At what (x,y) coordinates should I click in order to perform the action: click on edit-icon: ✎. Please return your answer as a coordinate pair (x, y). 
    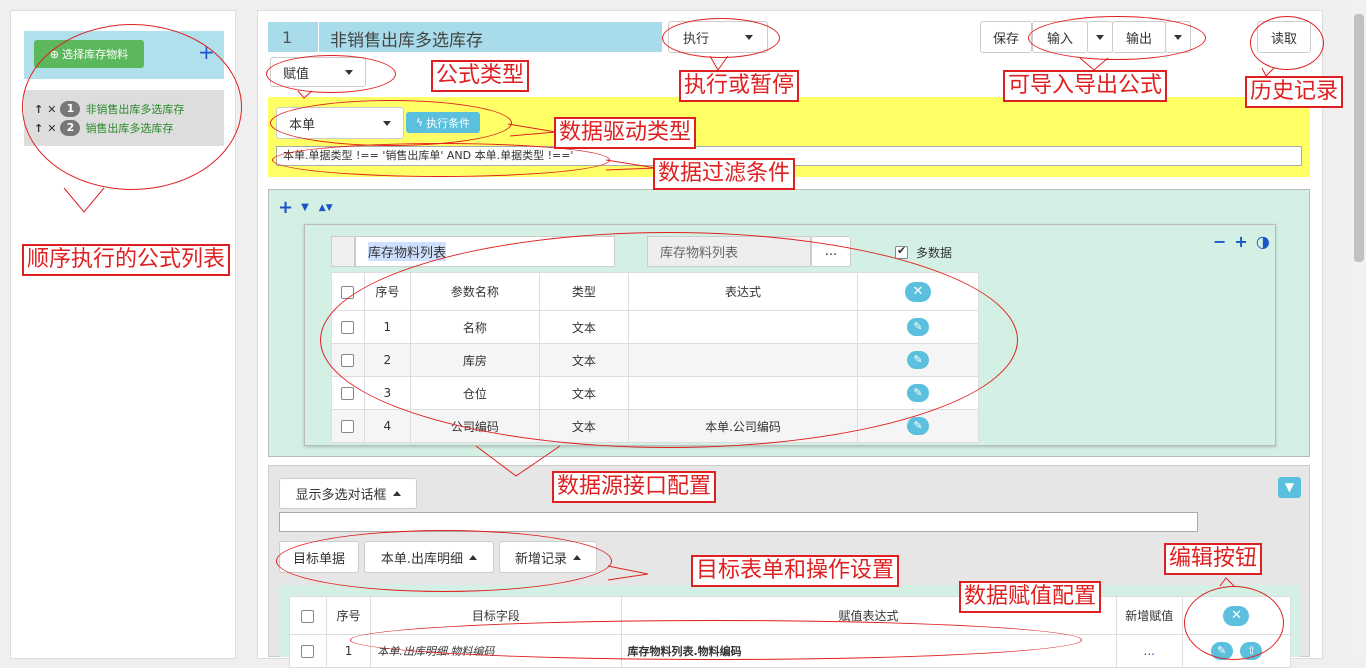
    Looking at the image, I should click on (917, 426).